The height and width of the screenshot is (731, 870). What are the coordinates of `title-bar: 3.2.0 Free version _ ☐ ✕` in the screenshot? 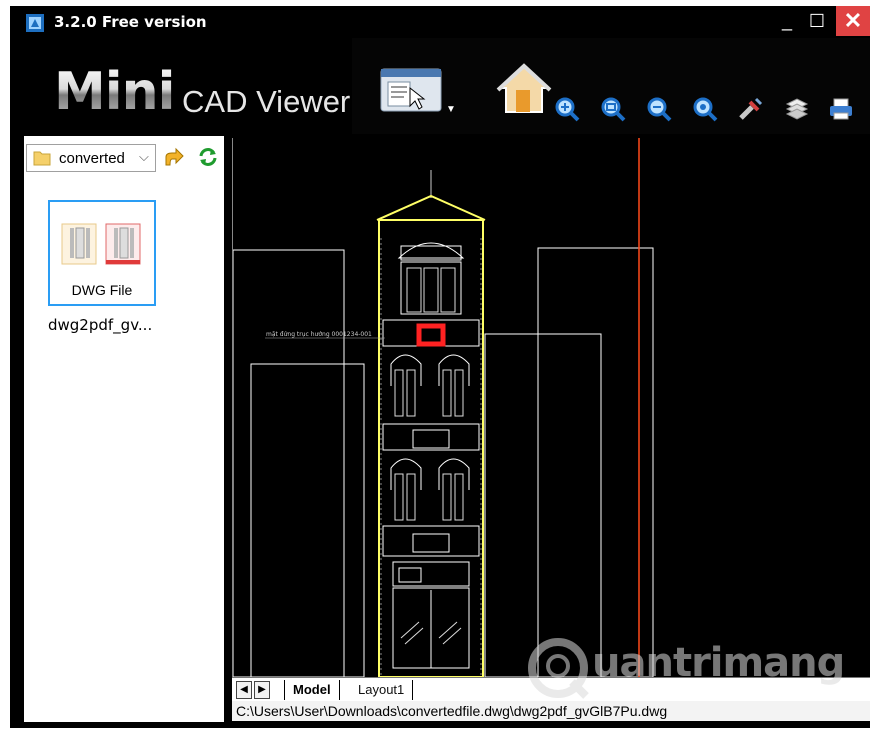 It's located at (440, 22).